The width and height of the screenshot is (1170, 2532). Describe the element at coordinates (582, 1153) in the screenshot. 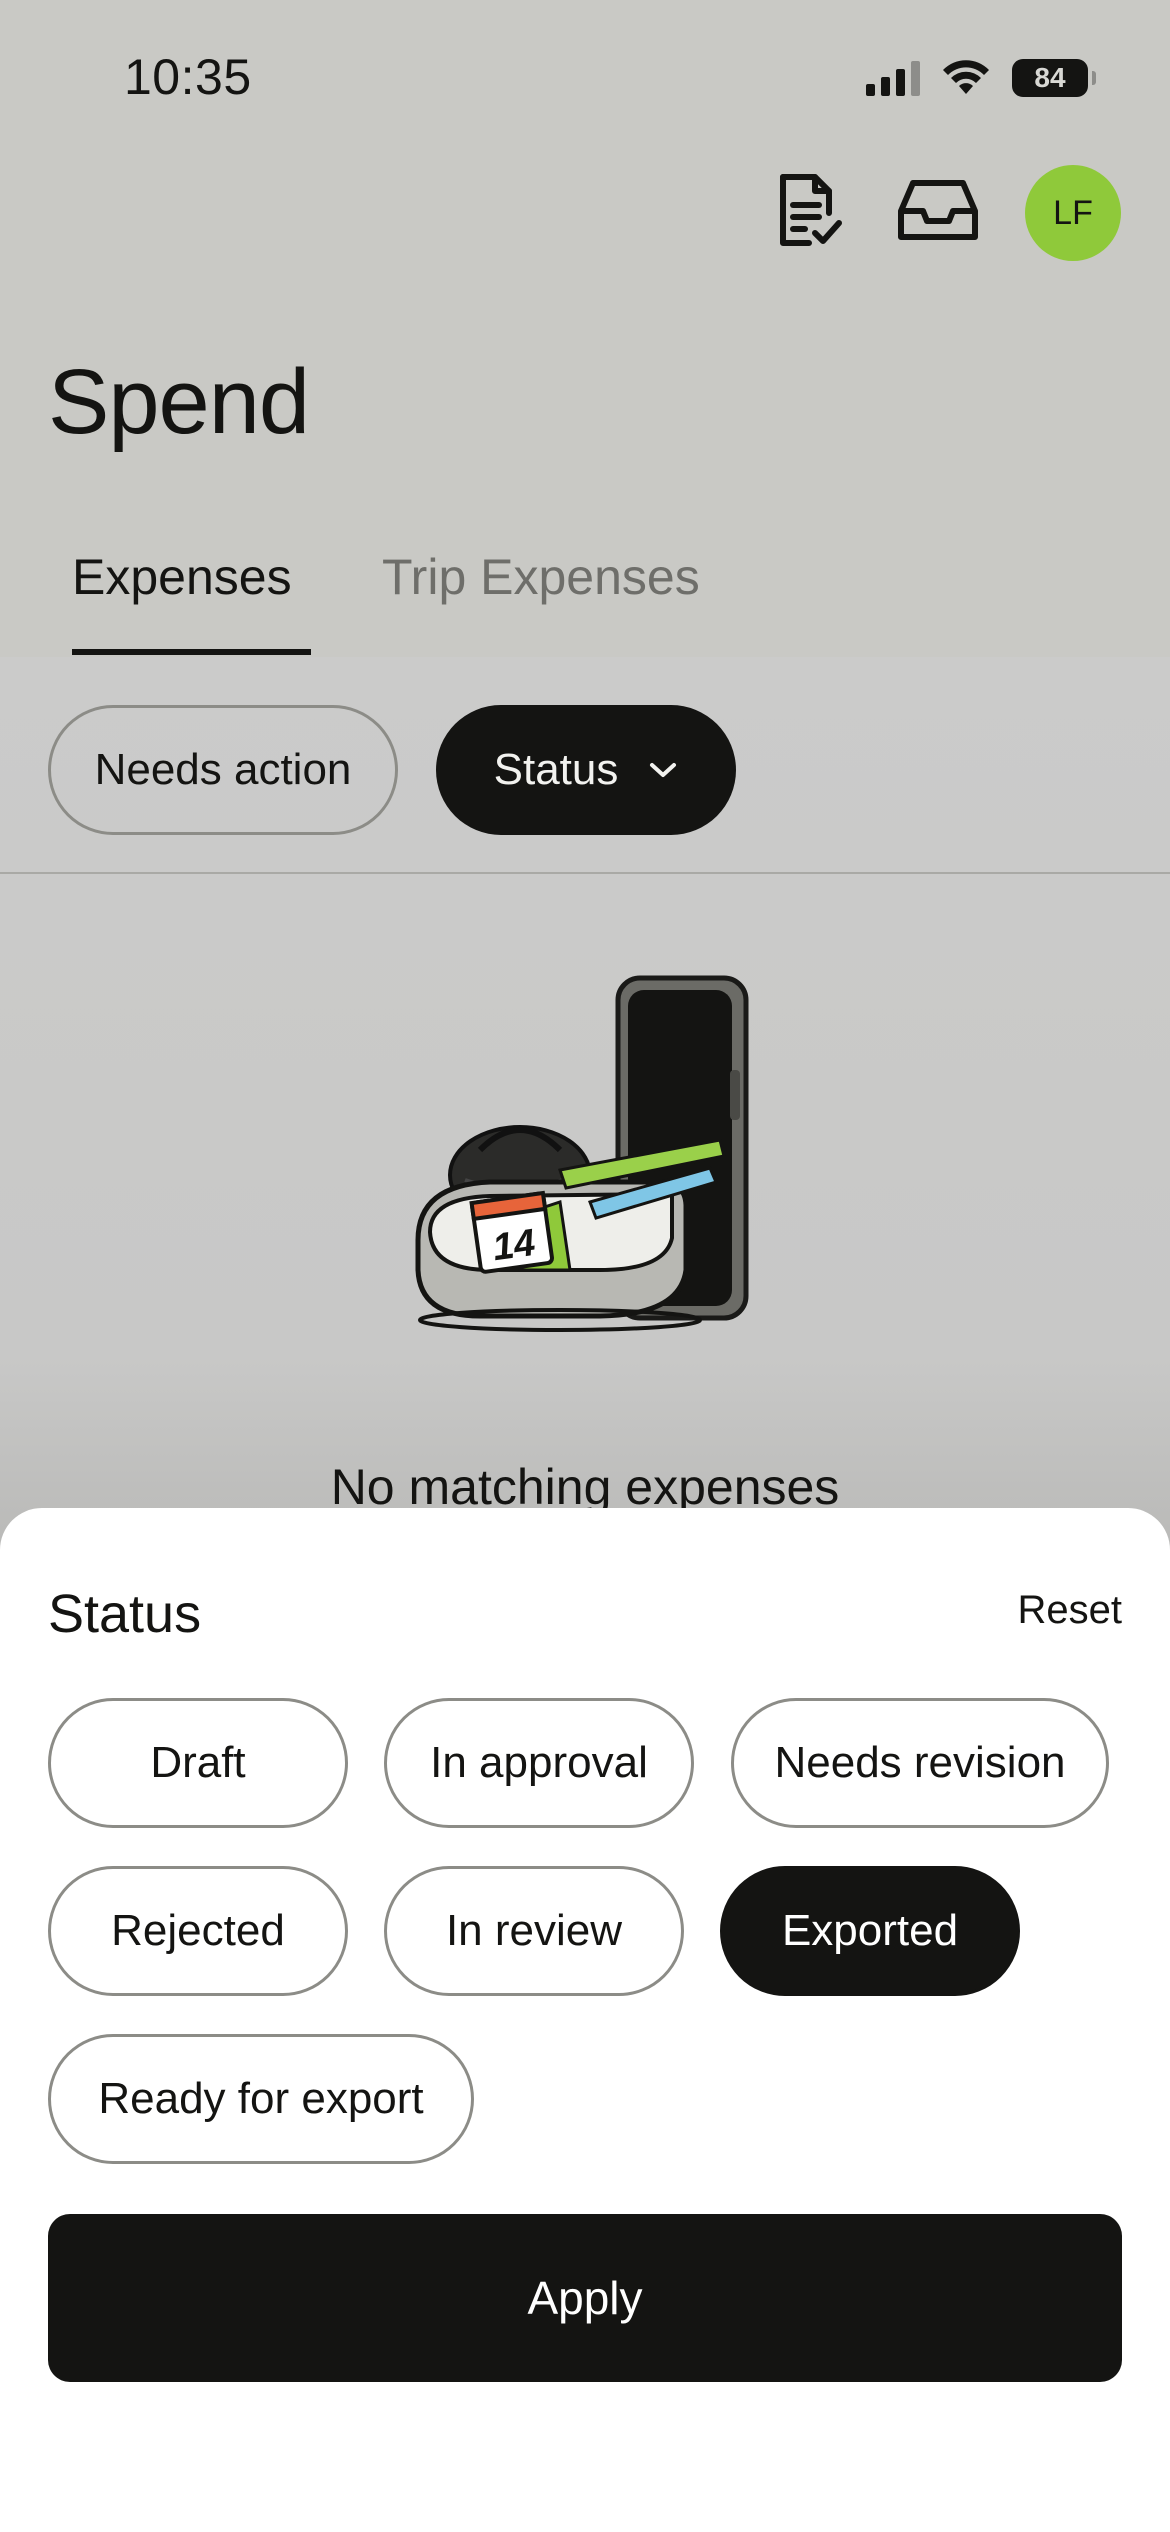

I see `empty-state-illustration: 14` at that location.